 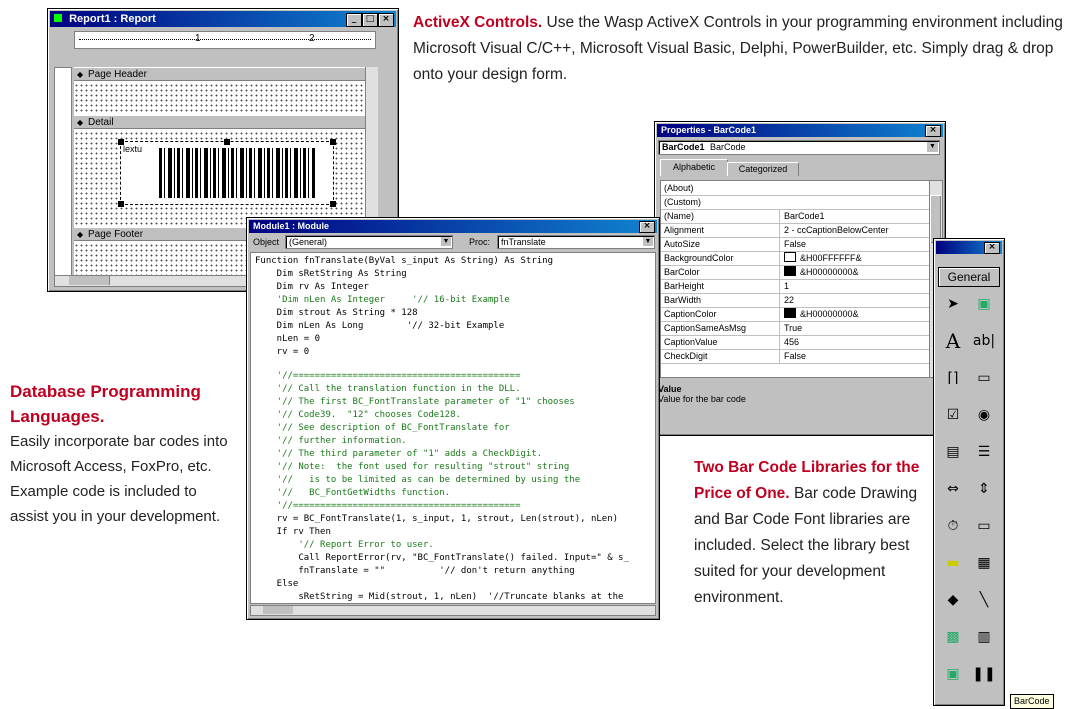 What do you see at coordinates (370, 20) in the screenshot?
I see `maximize-button: □` at bounding box center [370, 20].